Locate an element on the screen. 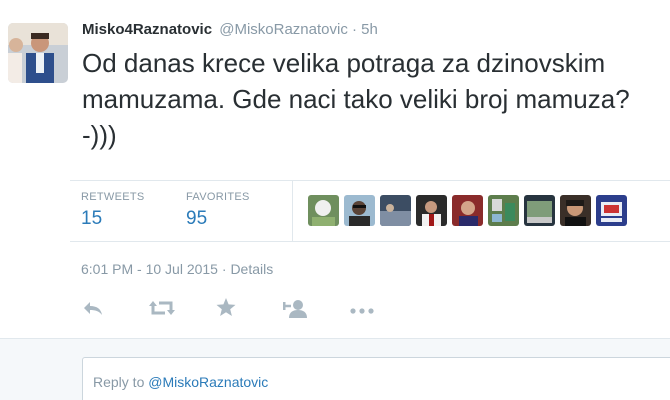 The width and height of the screenshot is (670, 400). tweet-datetime: 6:01 PM - 10 Jul 2015 is located at coordinates (149, 269).